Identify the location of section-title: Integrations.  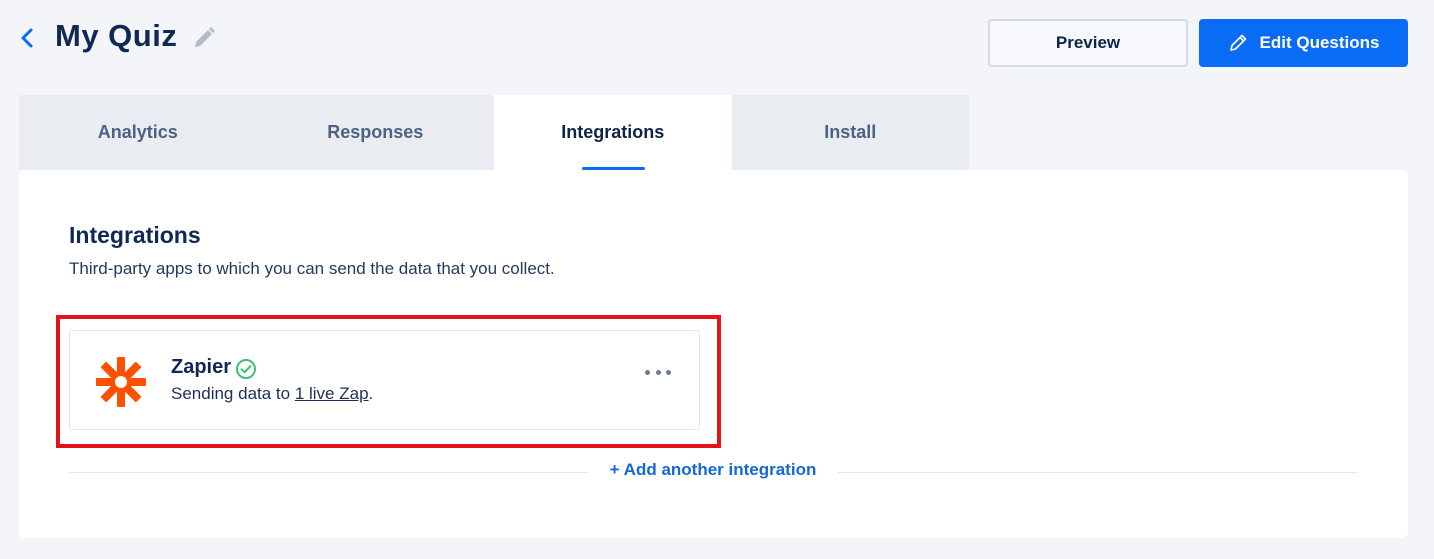
(135, 235).